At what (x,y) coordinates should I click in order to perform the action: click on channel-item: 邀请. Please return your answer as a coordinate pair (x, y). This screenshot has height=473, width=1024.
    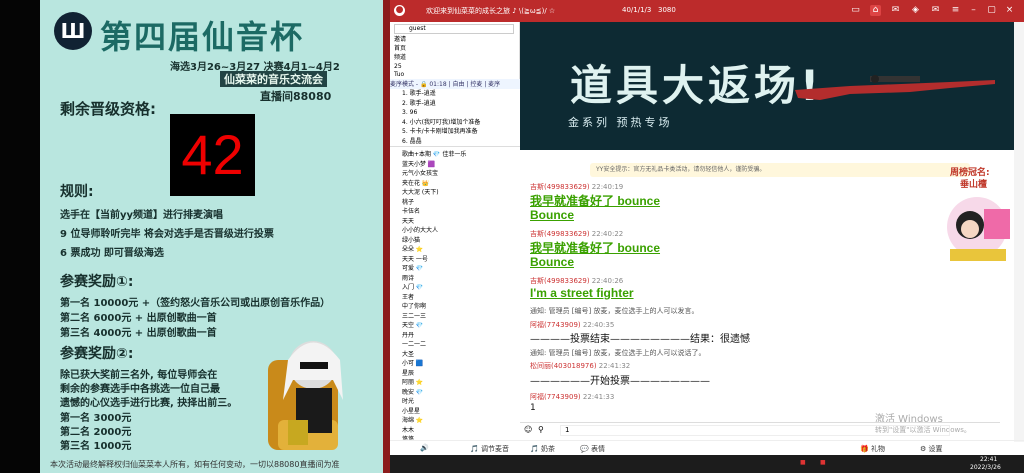
    Looking at the image, I should click on (400, 39).